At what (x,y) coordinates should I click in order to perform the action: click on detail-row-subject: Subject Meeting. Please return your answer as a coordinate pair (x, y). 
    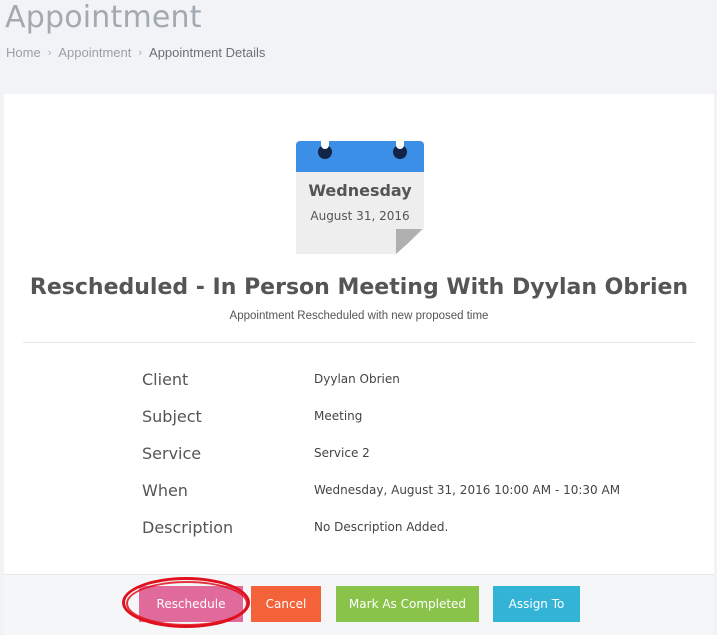
    Looking at the image, I should click on (422, 419).